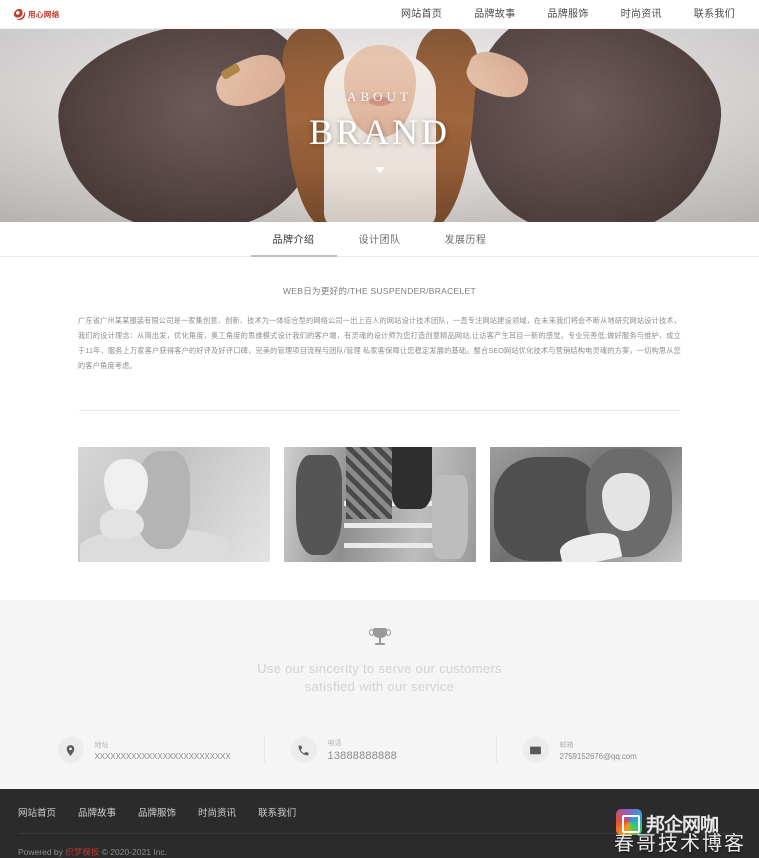  What do you see at coordinates (379, 637) in the screenshot?
I see `trophy-icon` at bounding box center [379, 637].